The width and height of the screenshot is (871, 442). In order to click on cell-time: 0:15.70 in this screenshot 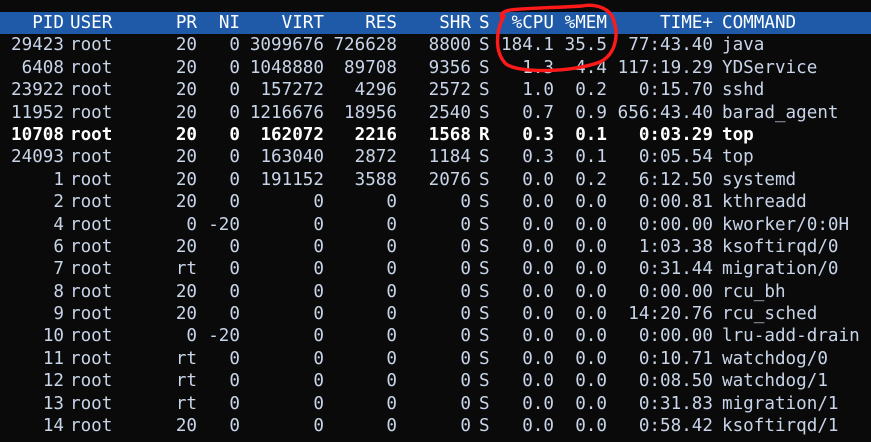, I will do `click(675, 90)`.